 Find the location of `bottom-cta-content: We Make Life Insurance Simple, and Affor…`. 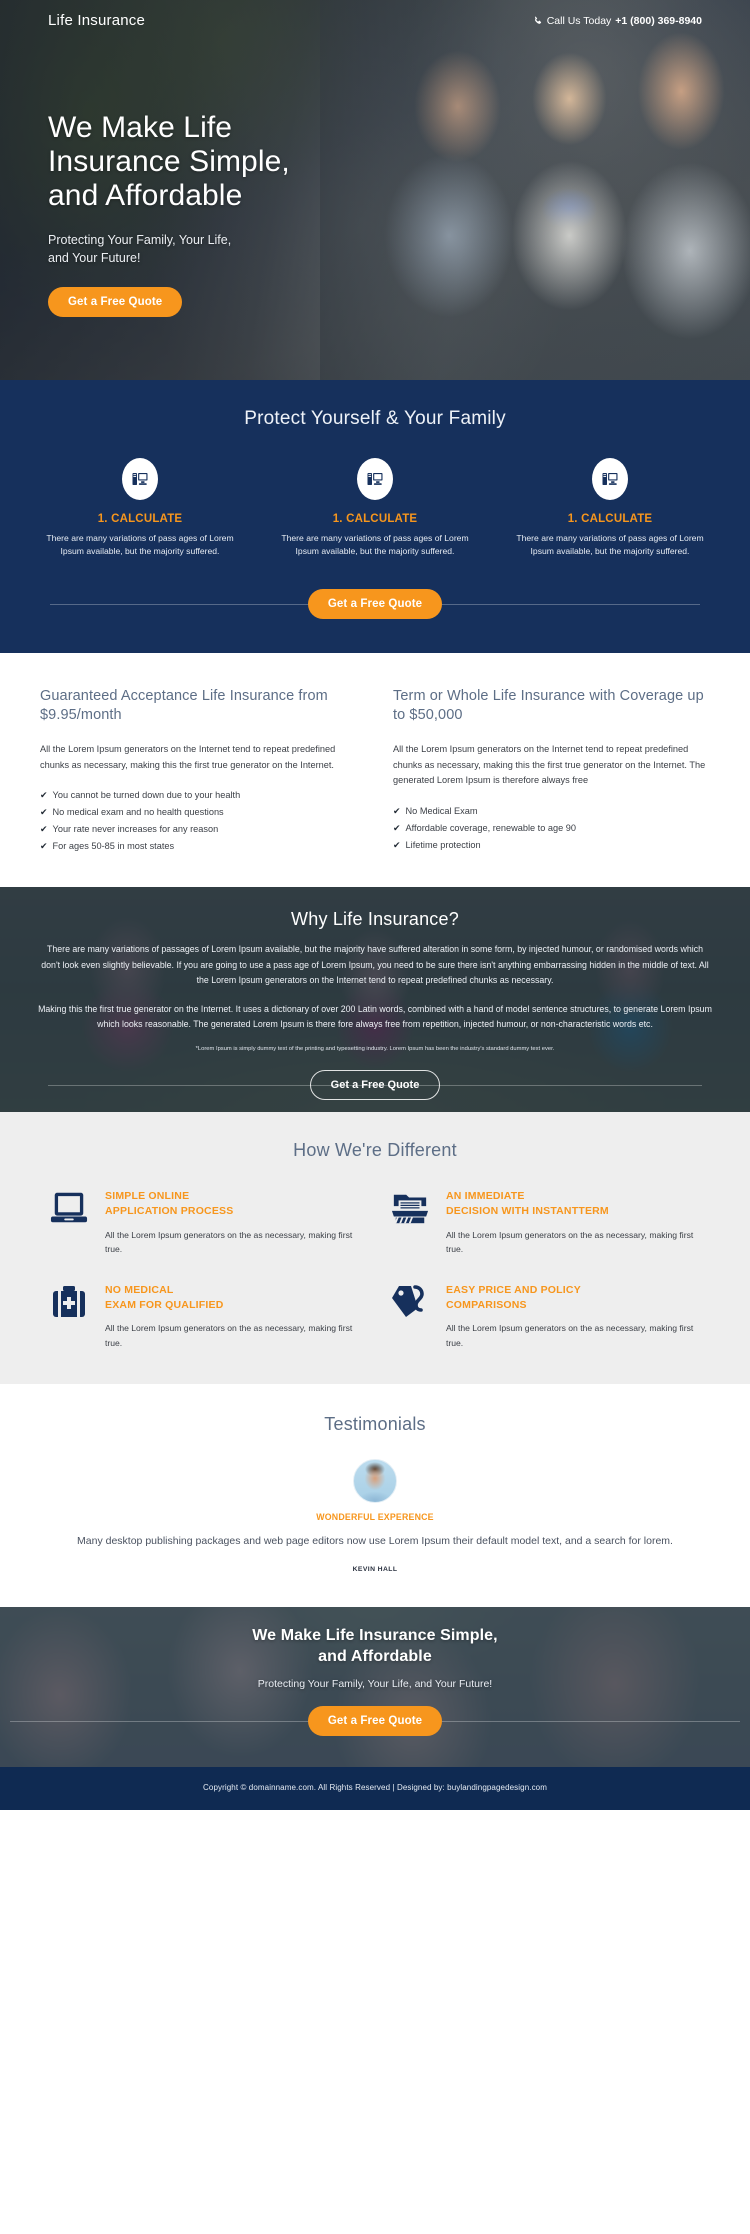

bottom-cta-content: We Make Life Insurance Simple, and Affor… is located at coordinates (375, 1671).